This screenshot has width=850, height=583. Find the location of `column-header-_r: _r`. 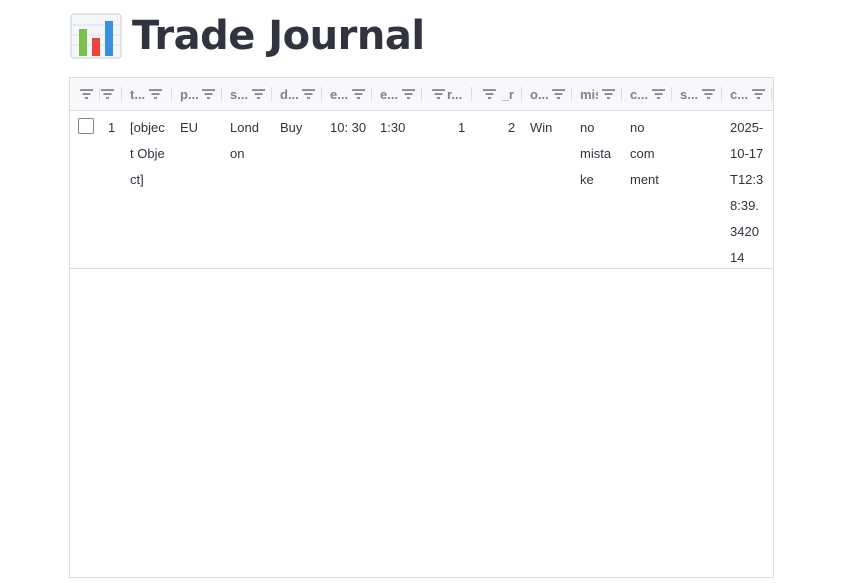

column-header-_r: _r is located at coordinates (497, 94).